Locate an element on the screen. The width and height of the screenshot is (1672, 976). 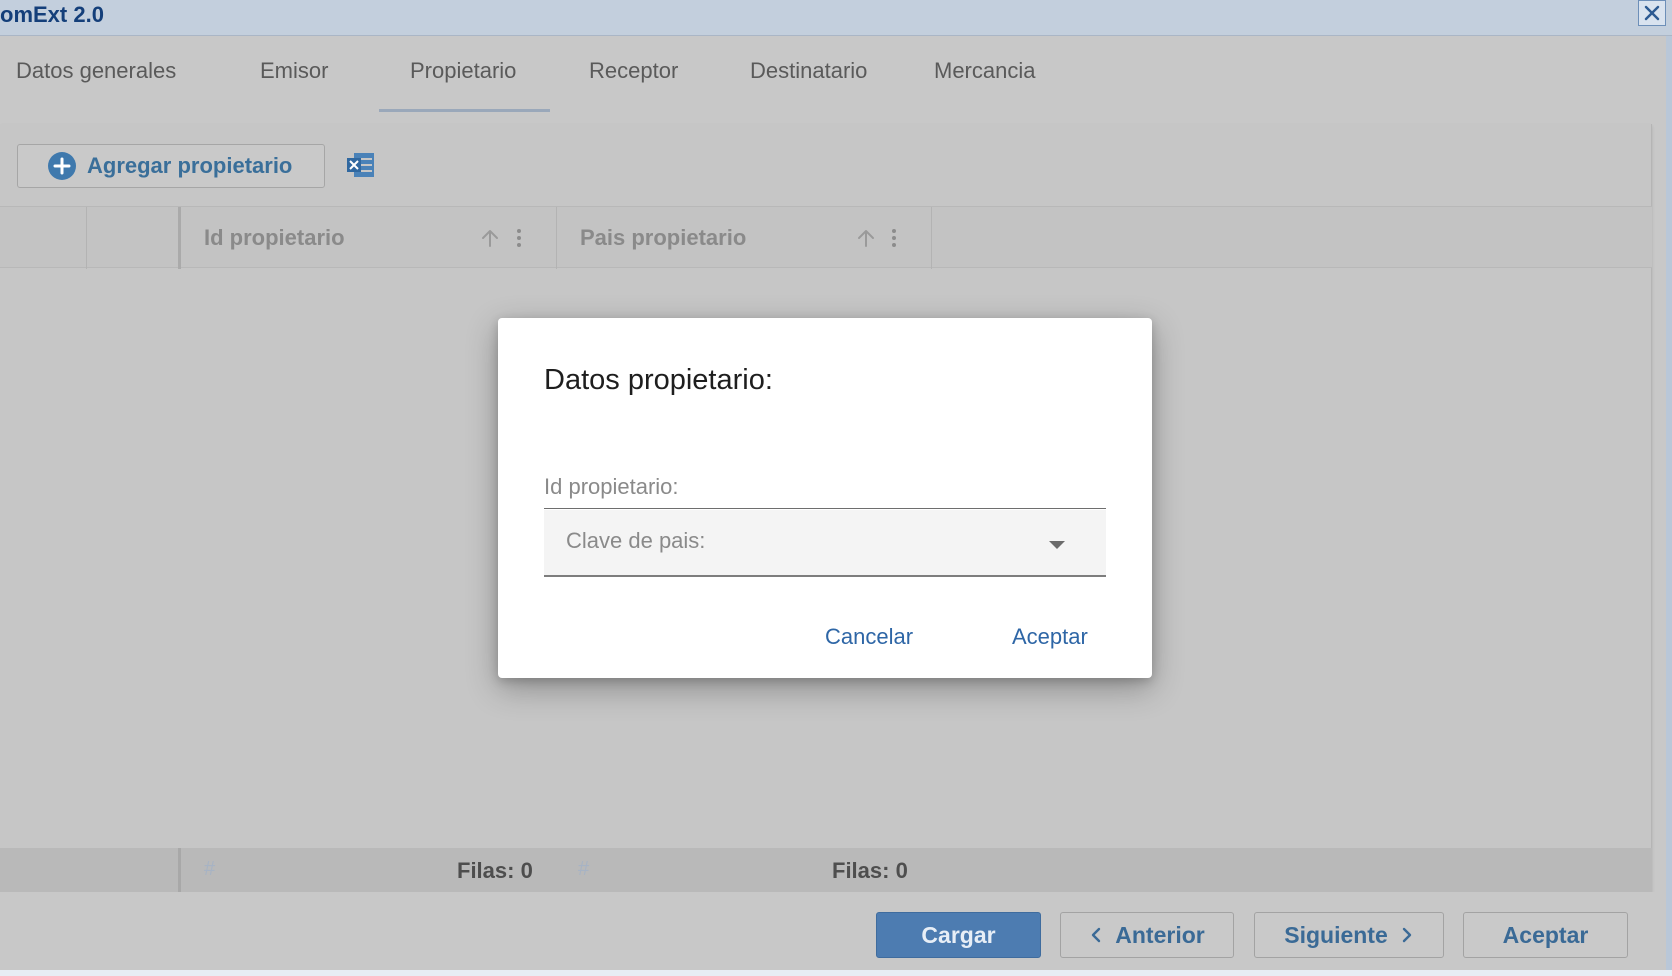
row-count-pais-propietario: Filas: 0 is located at coordinates (870, 870).